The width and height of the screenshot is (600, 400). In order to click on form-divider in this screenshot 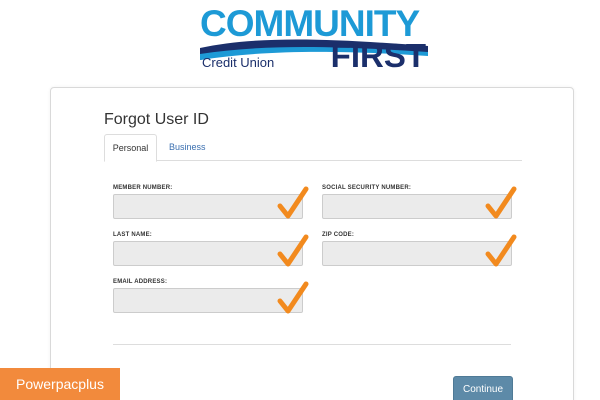, I will do `click(312, 344)`.